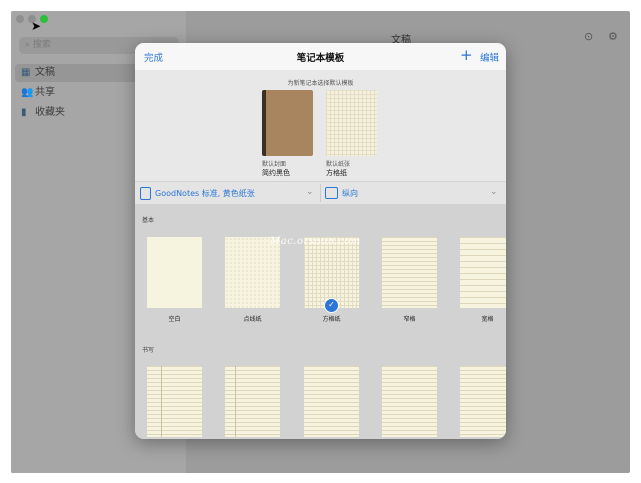  I want to click on selected-check-icon: ✓, so click(331, 305).